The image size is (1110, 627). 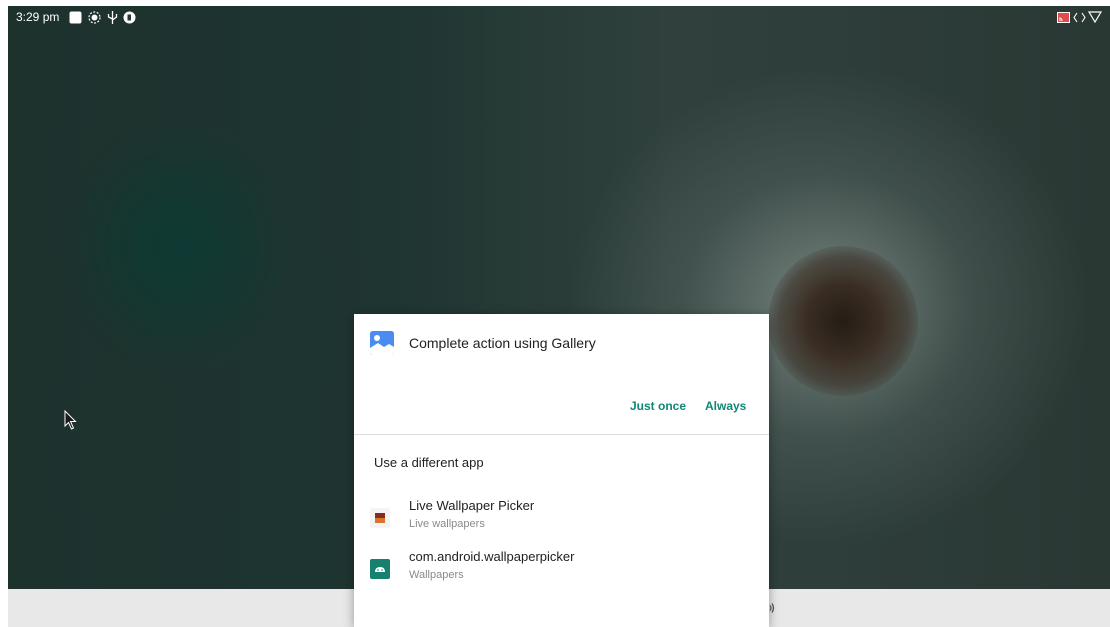 I want to click on just-once-button: Just once, so click(x=658, y=406).